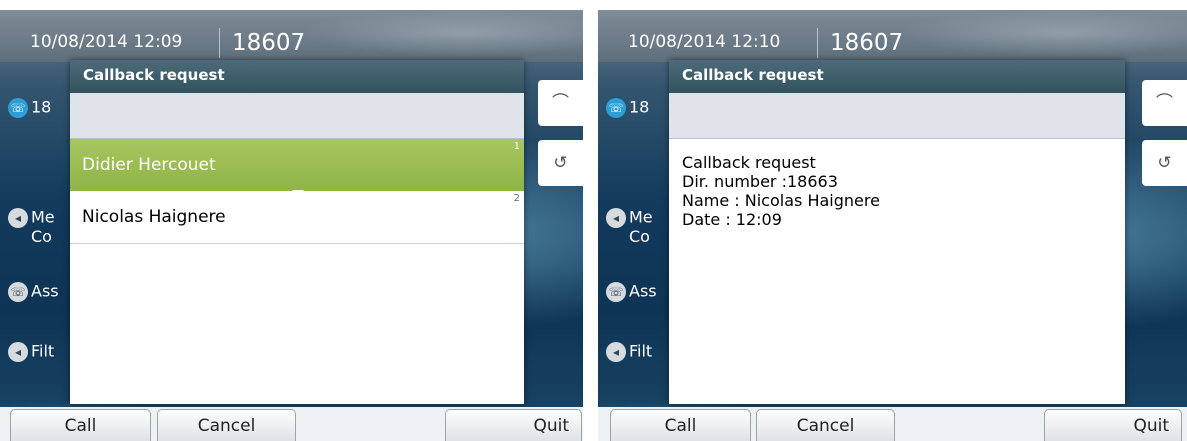  Describe the element at coordinates (704, 42) in the screenshot. I see `date-time: 10/08/2014 12:10` at that location.